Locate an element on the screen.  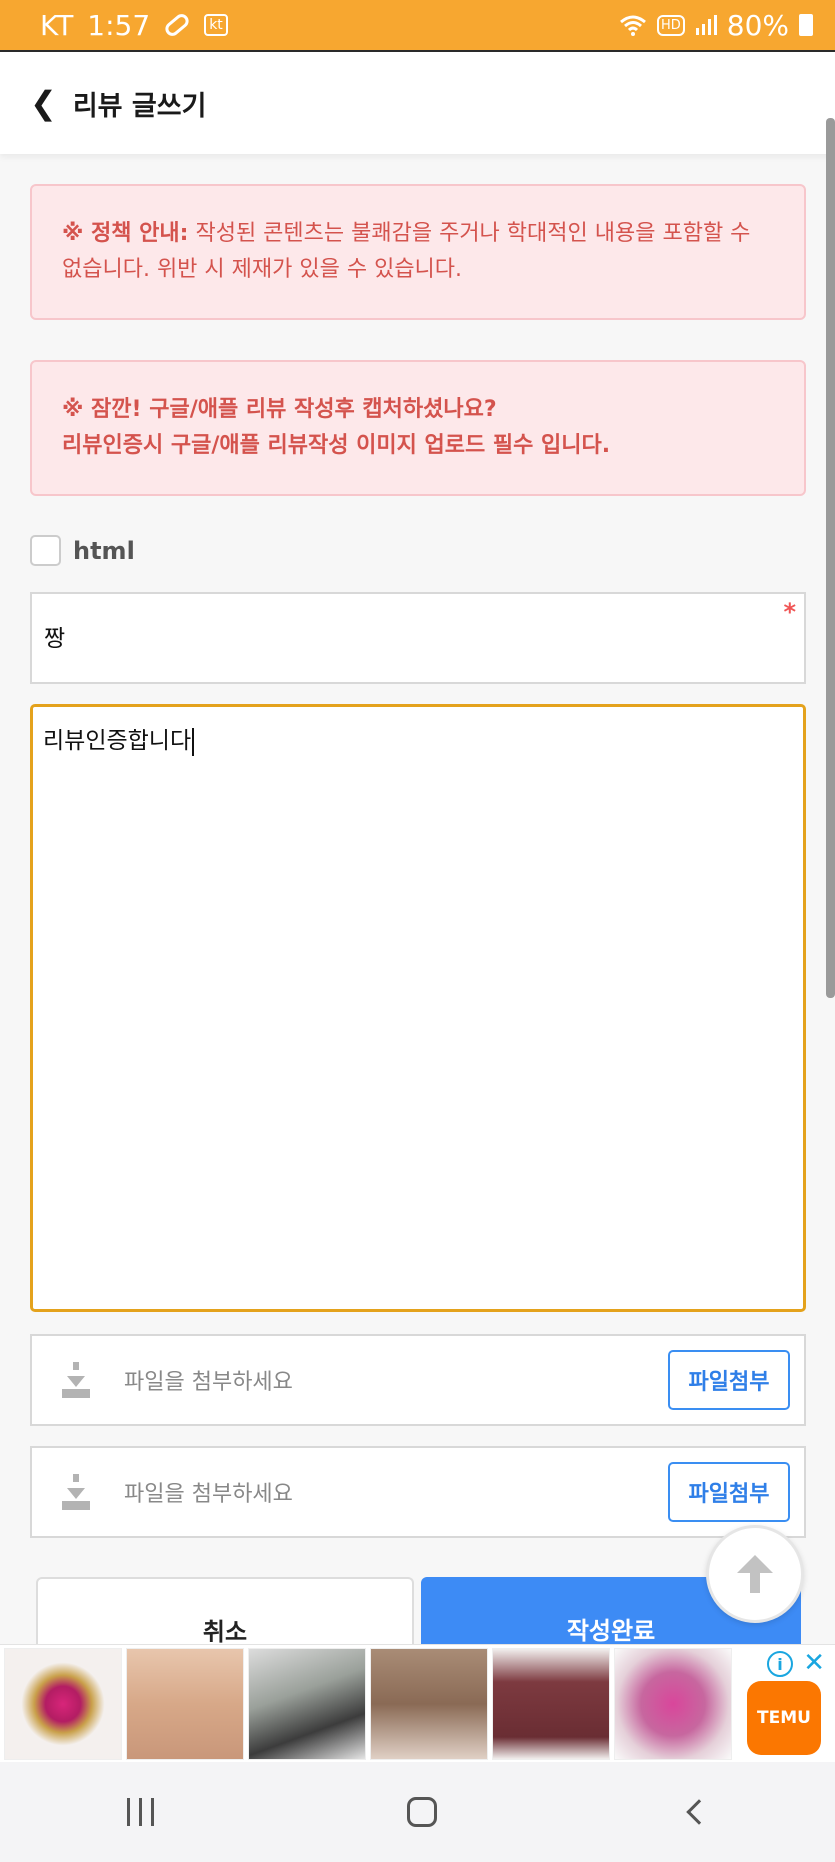
temu-logo: TEMU is located at coordinates (784, 1718).